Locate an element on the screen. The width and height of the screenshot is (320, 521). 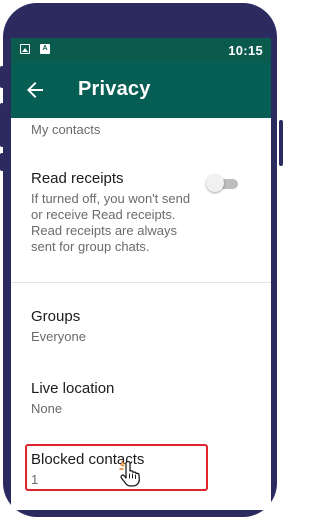
read-receipts-description-line: Read receipts are always is located at coordinates (104, 230).